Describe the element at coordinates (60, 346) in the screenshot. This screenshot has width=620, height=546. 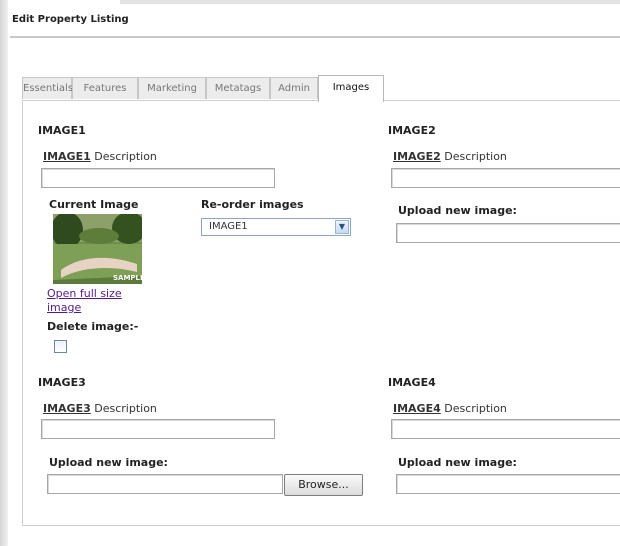
I see `delete-image-checkbox` at that location.